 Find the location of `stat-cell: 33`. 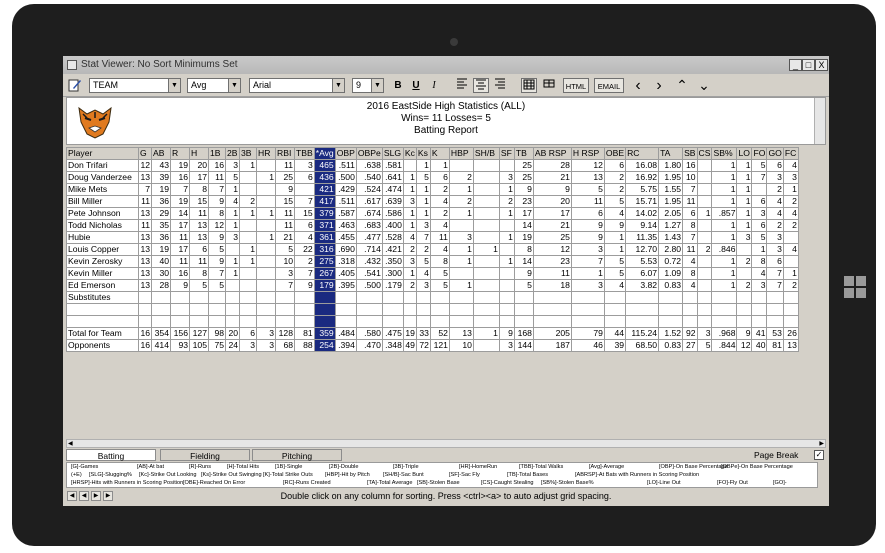

stat-cell: 33 is located at coordinates (423, 333).